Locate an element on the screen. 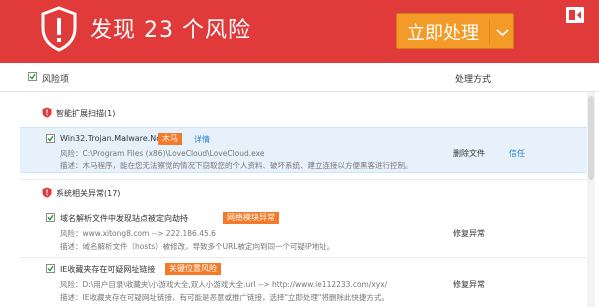 This screenshot has width=599, height=307. scrollbar is located at coordinates (591, 199).